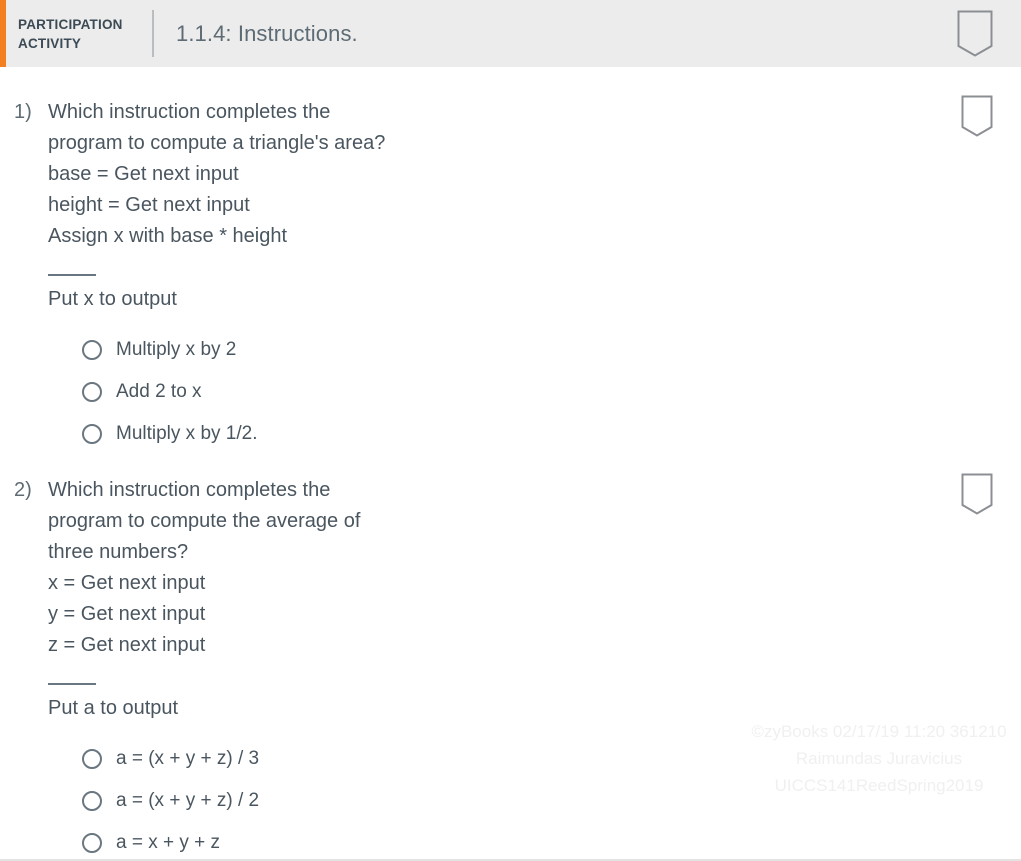 The width and height of the screenshot is (1021, 861). What do you see at coordinates (168, 842) in the screenshot?
I see `choice-label: a = x + y + z` at bounding box center [168, 842].